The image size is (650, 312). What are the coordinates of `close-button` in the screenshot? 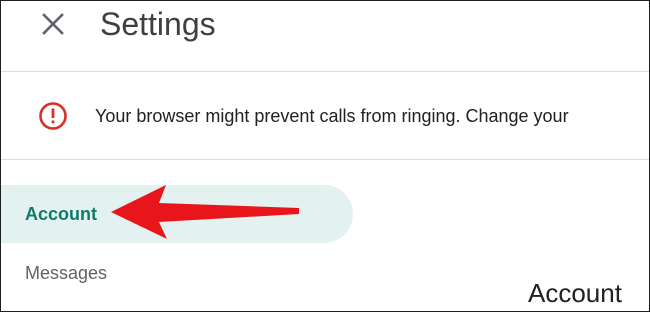 It's located at (53, 24).